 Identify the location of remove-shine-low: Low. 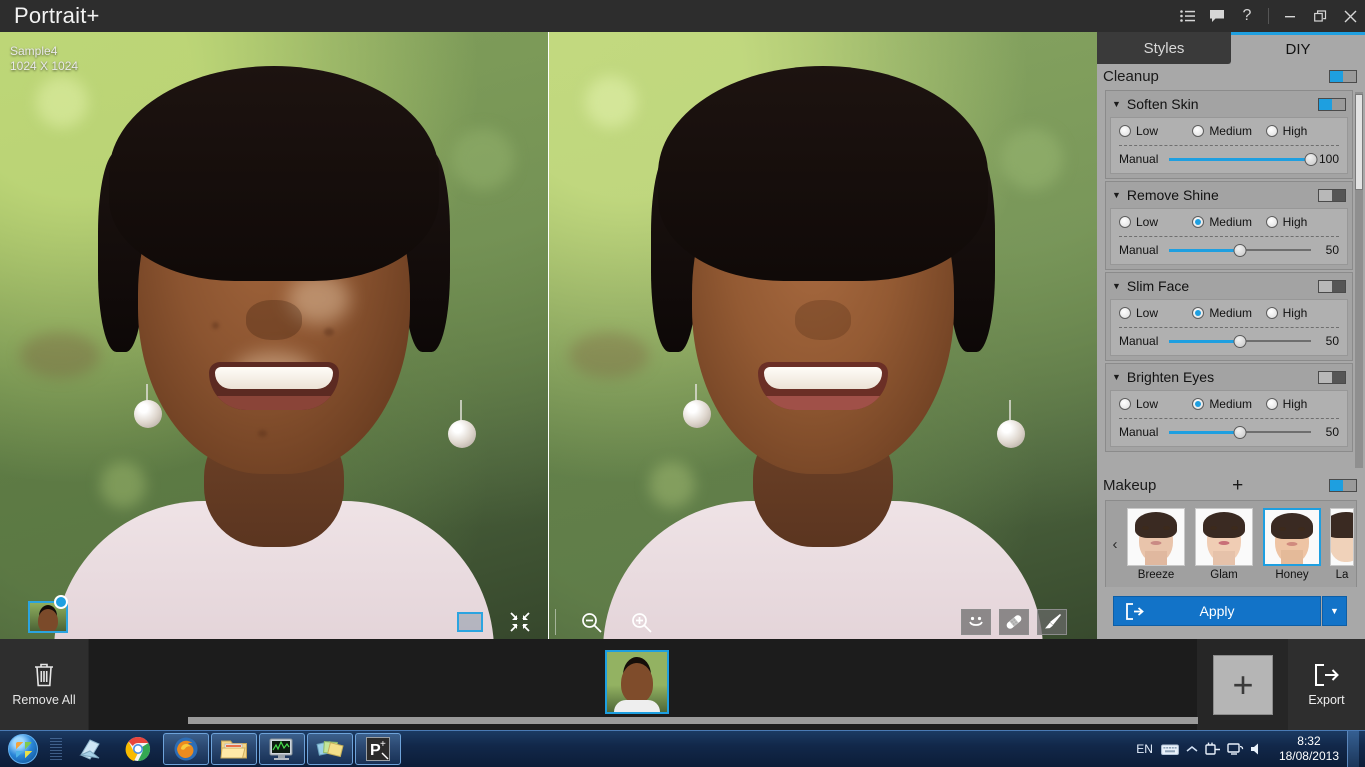
(1155, 222).